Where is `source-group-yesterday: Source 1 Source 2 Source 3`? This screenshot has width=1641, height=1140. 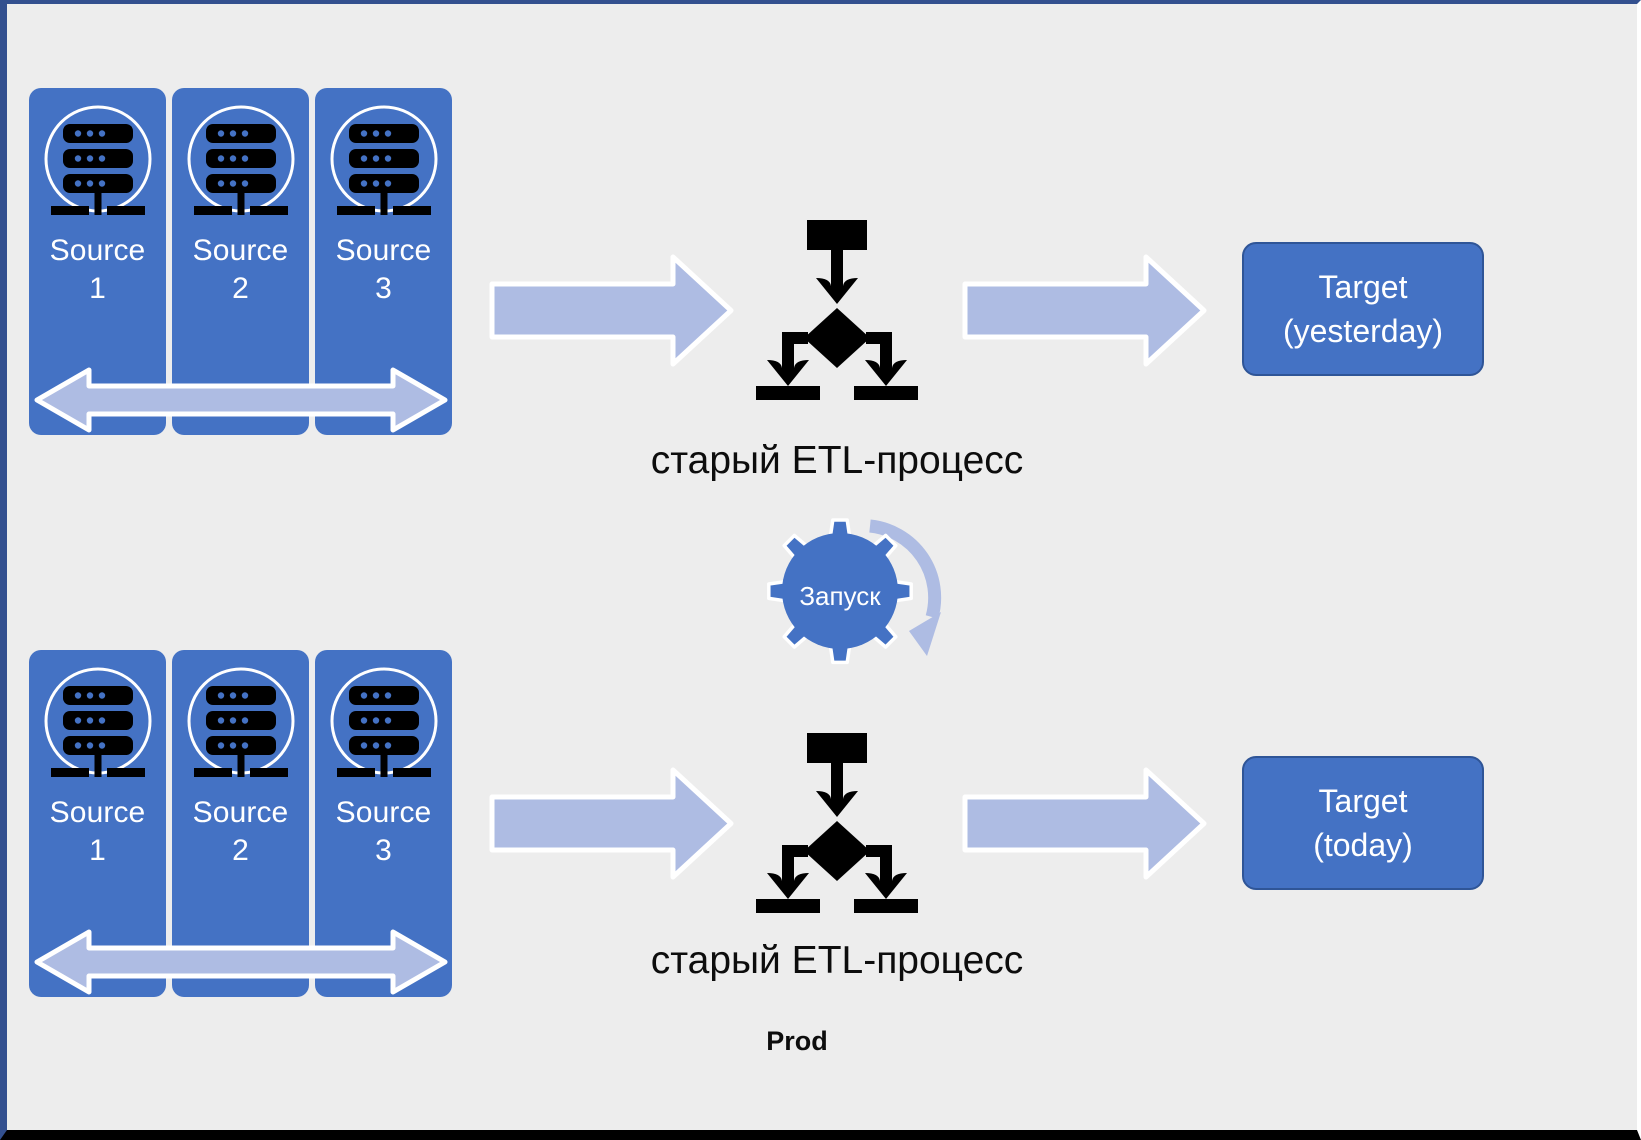
source-group-yesterday: Source 1 Source 2 Source 3 is located at coordinates (240, 261).